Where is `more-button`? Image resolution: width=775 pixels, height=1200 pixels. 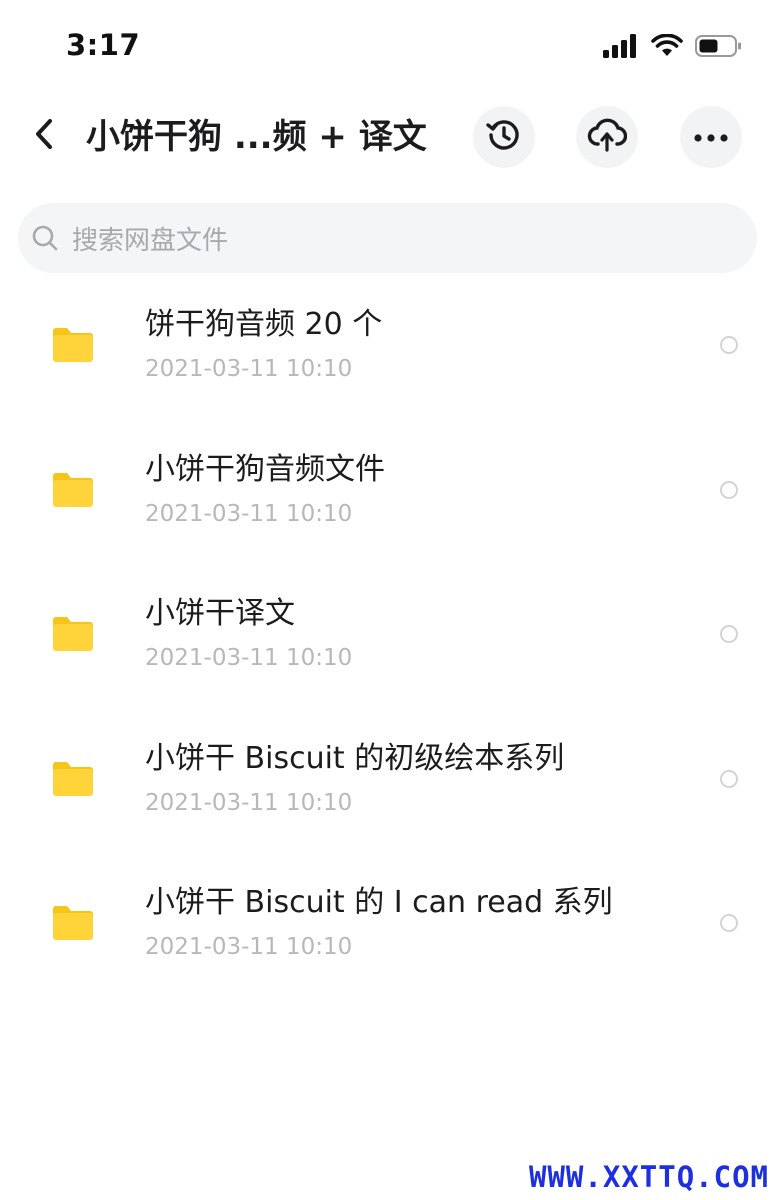
more-button is located at coordinates (711, 137).